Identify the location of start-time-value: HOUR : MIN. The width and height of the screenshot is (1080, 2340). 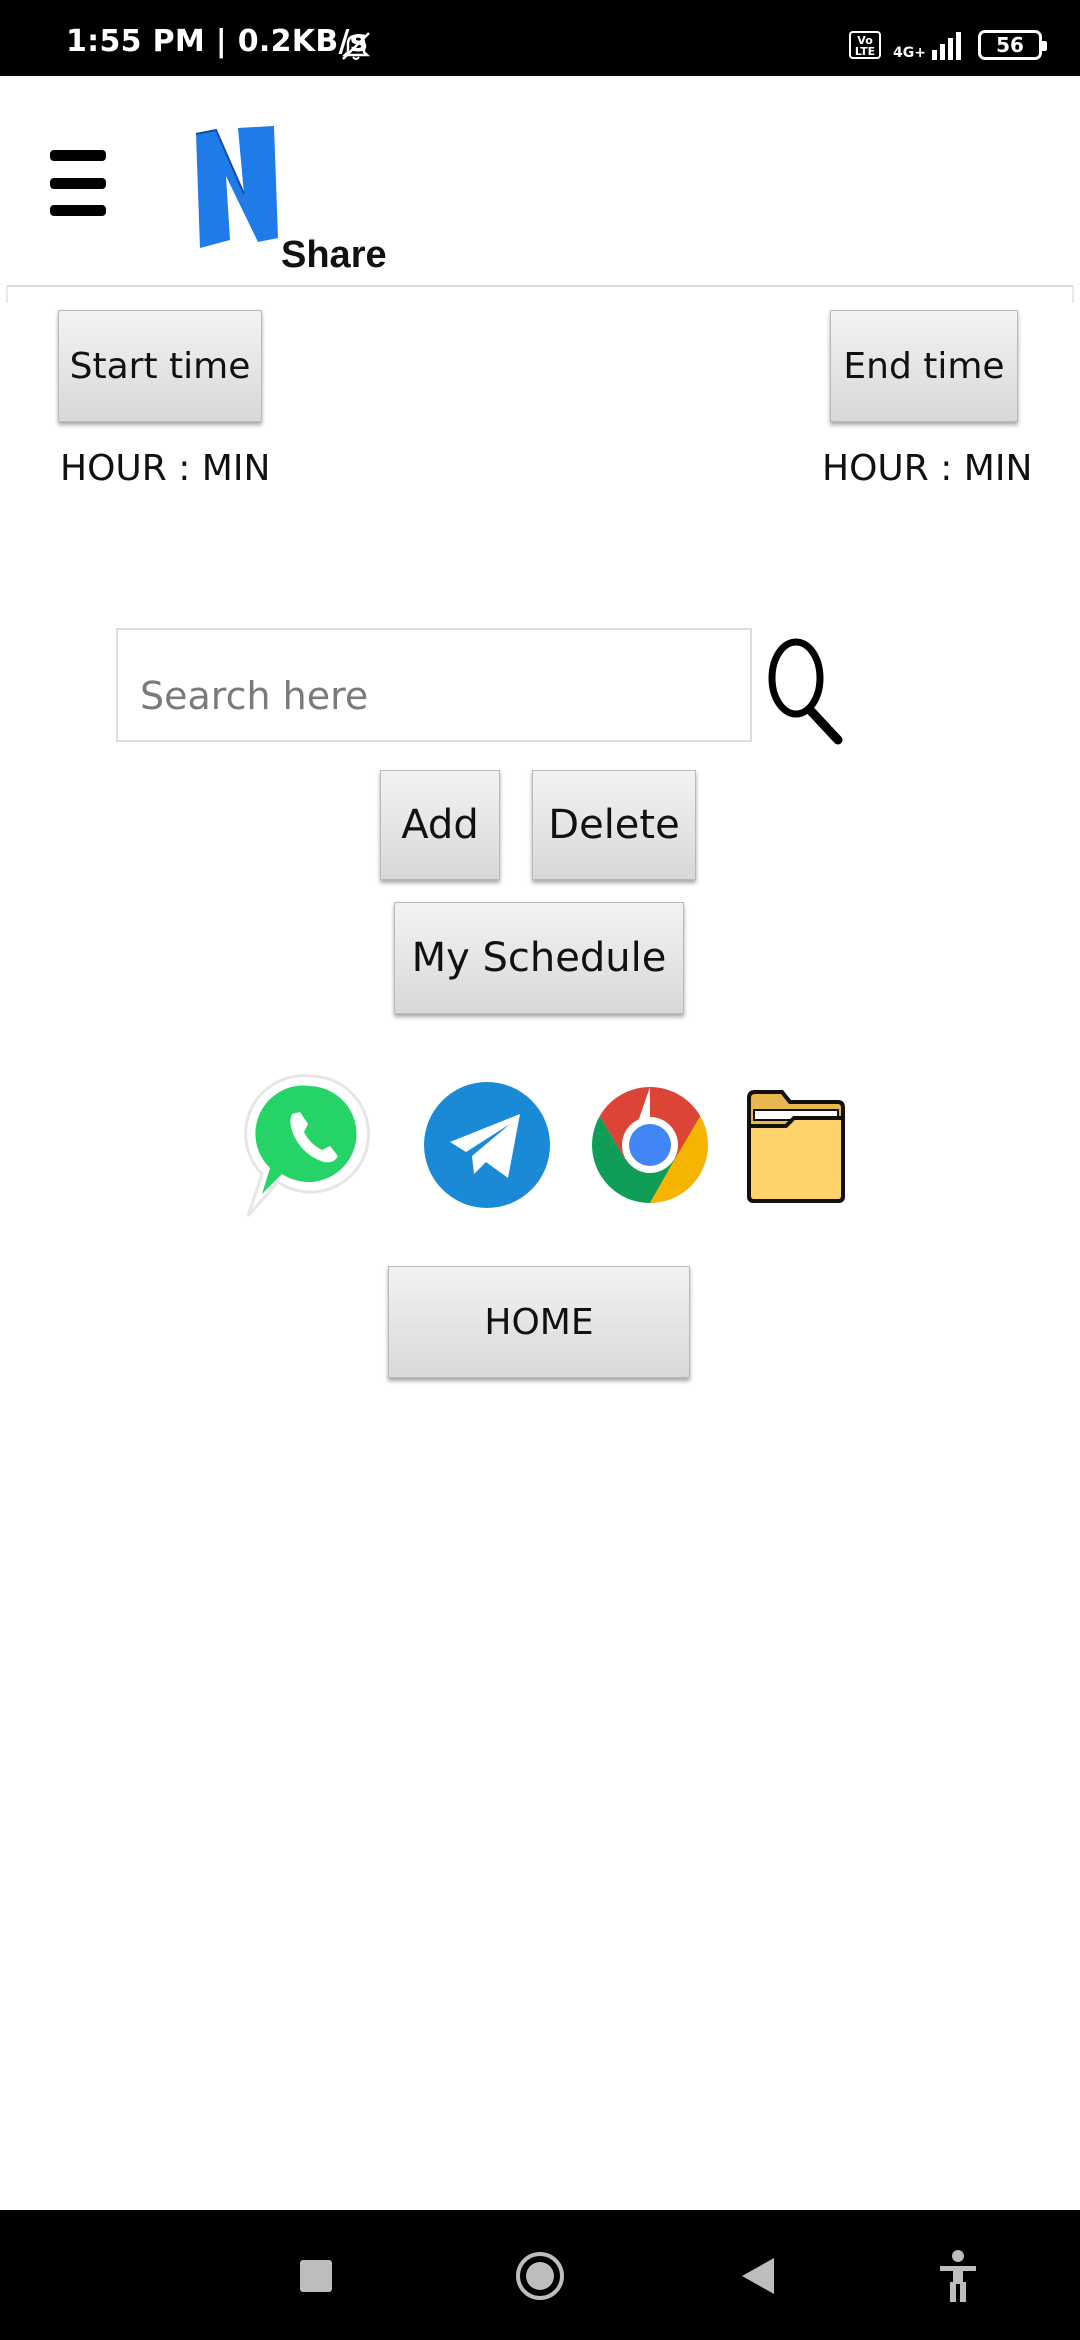
(165, 468).